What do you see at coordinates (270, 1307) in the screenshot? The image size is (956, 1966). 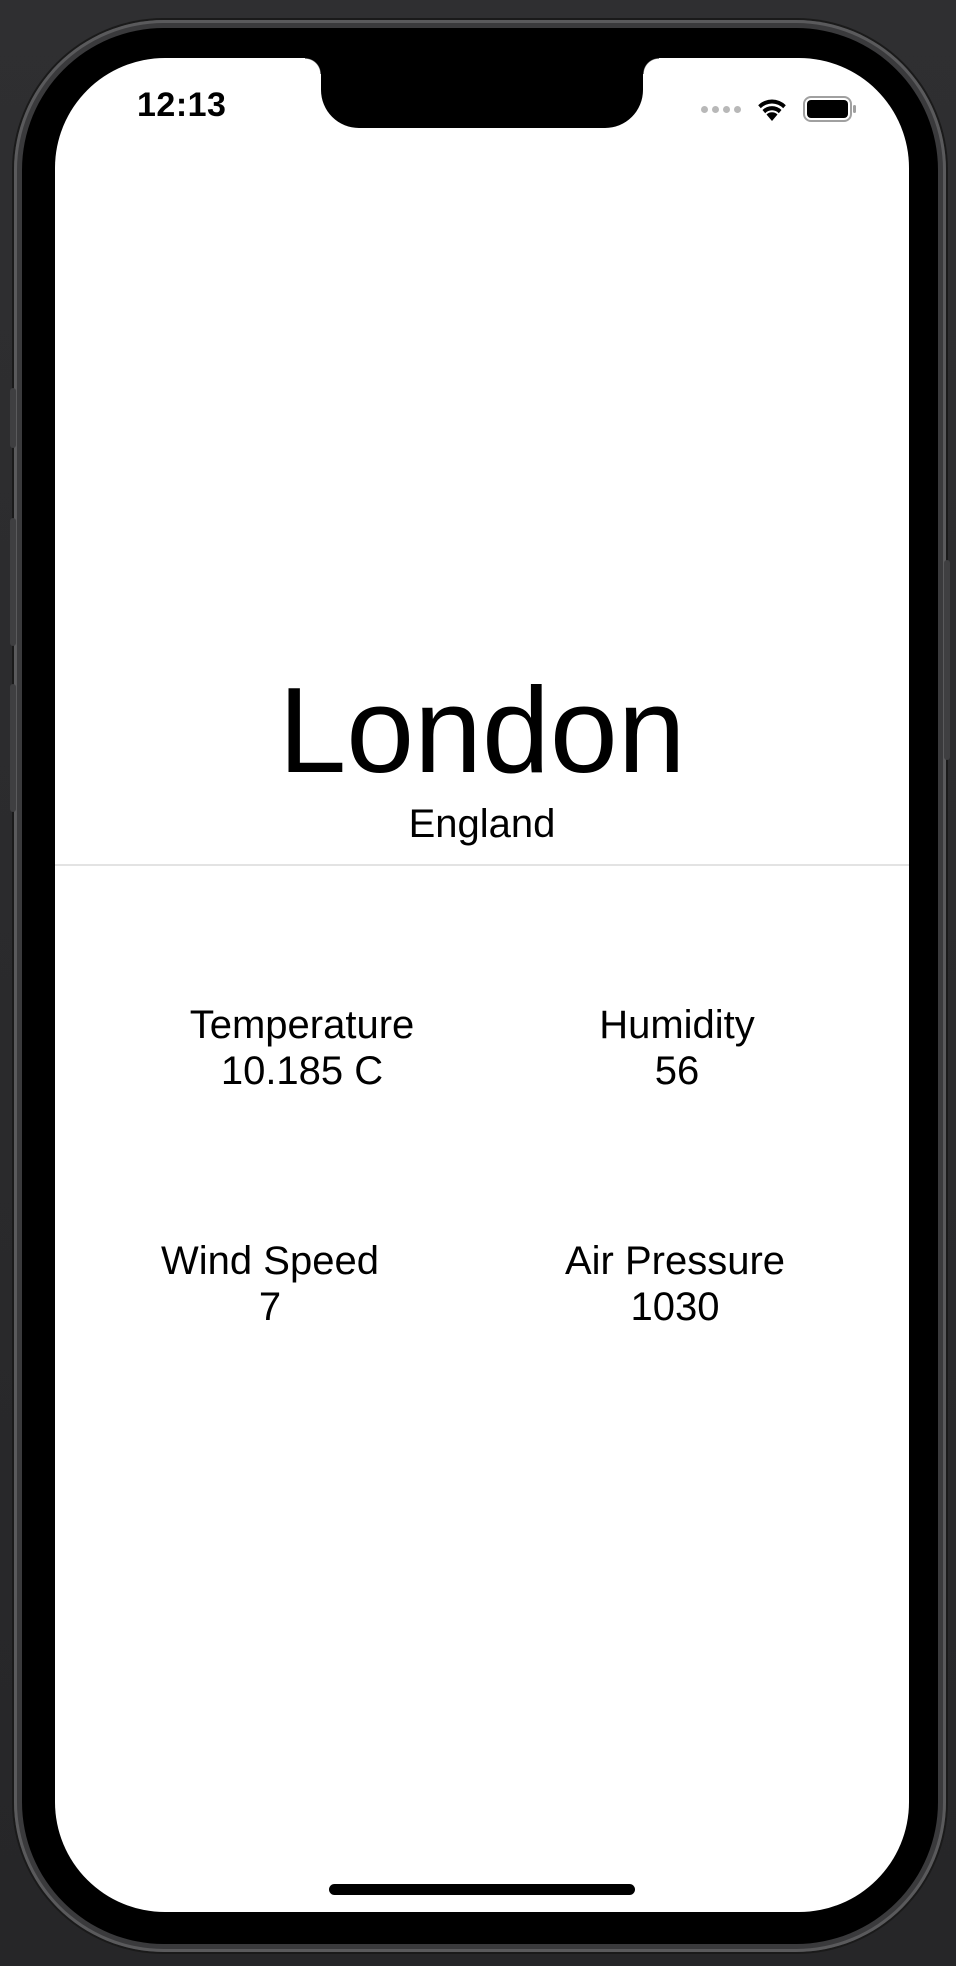 I see `wind-speed-value: 7` at bounding box center [270, 1307].